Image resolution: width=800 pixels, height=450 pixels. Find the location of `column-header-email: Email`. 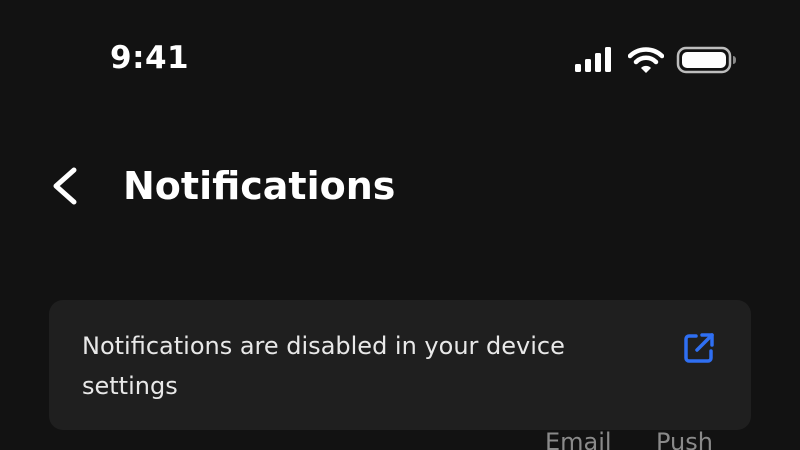

column-header-email: Email is located at coordinates (578, 439).